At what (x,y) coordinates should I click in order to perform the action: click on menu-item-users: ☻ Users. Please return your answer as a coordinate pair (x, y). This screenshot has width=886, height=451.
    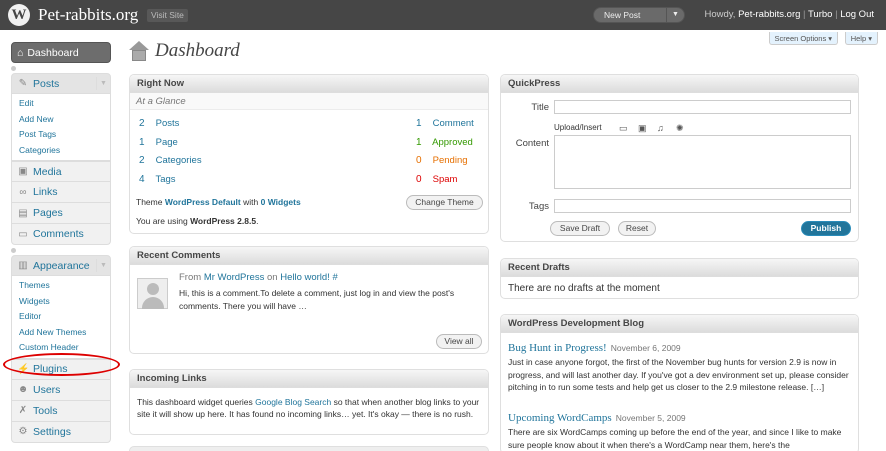
    Looking at the image, I should click on (61, 390).